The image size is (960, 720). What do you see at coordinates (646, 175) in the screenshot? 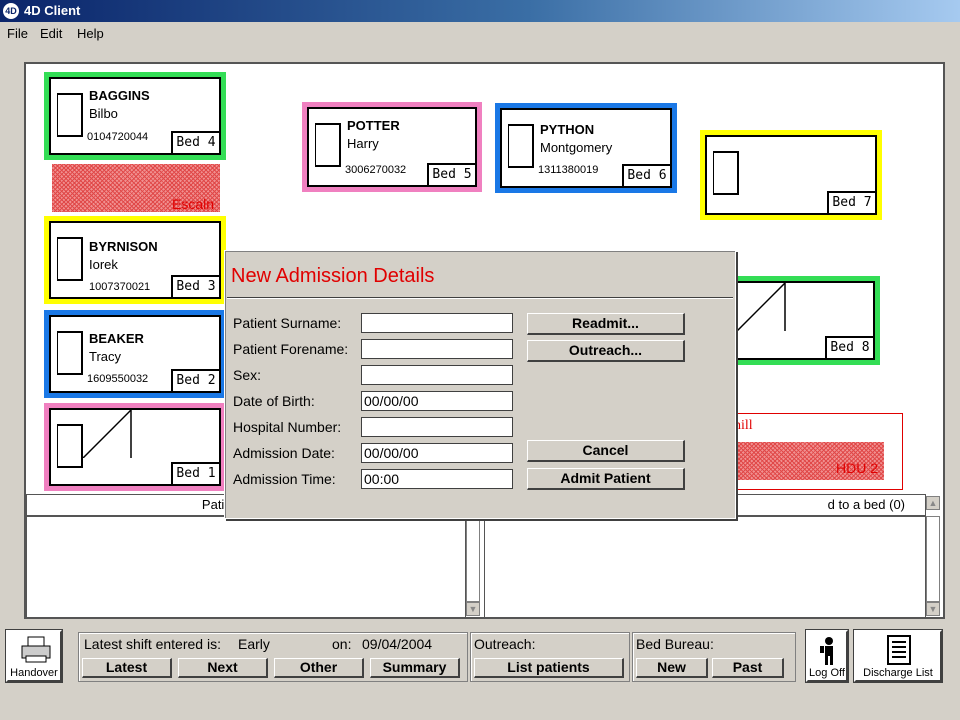
I see `bed-6-label: Bed 6` at bounding box center [646, 175].